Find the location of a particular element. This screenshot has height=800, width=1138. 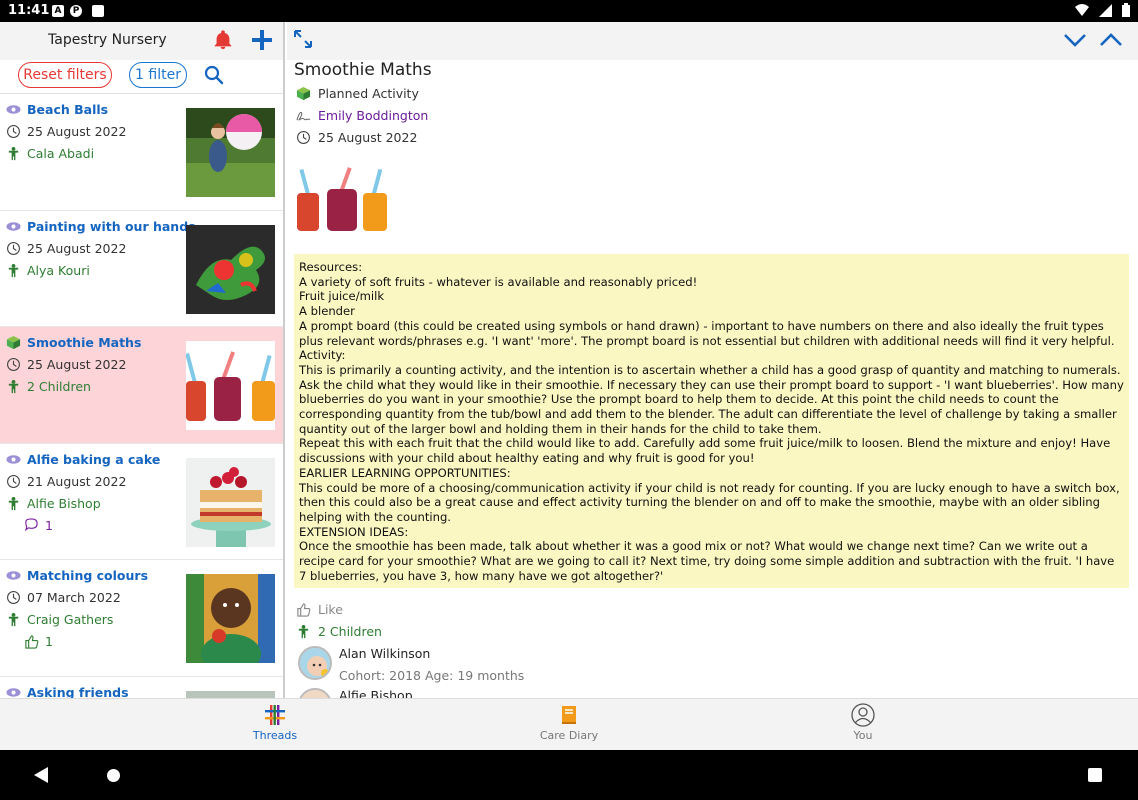

recent-apps-icon is located at coordinates (1095, 775).